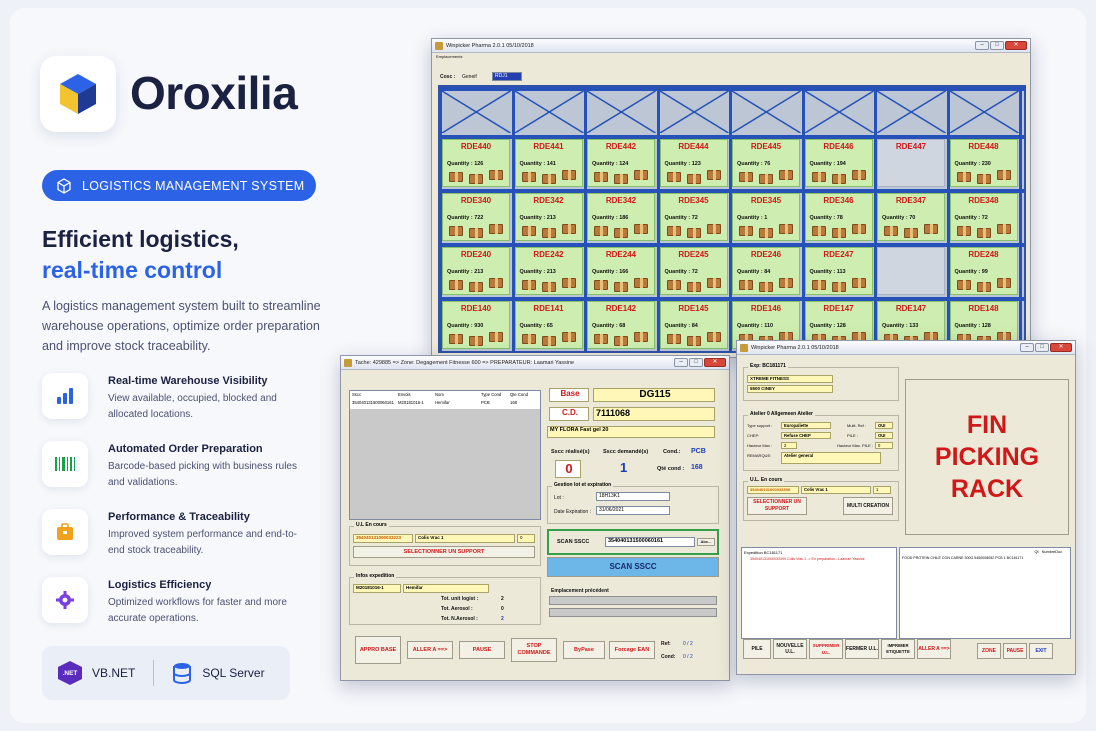 The width and height of the screenshot is (1096, 731). Describe the element at coordinates (759, 455) in the screenshot. I see `remarque-label: REMARQUE:` at that location.